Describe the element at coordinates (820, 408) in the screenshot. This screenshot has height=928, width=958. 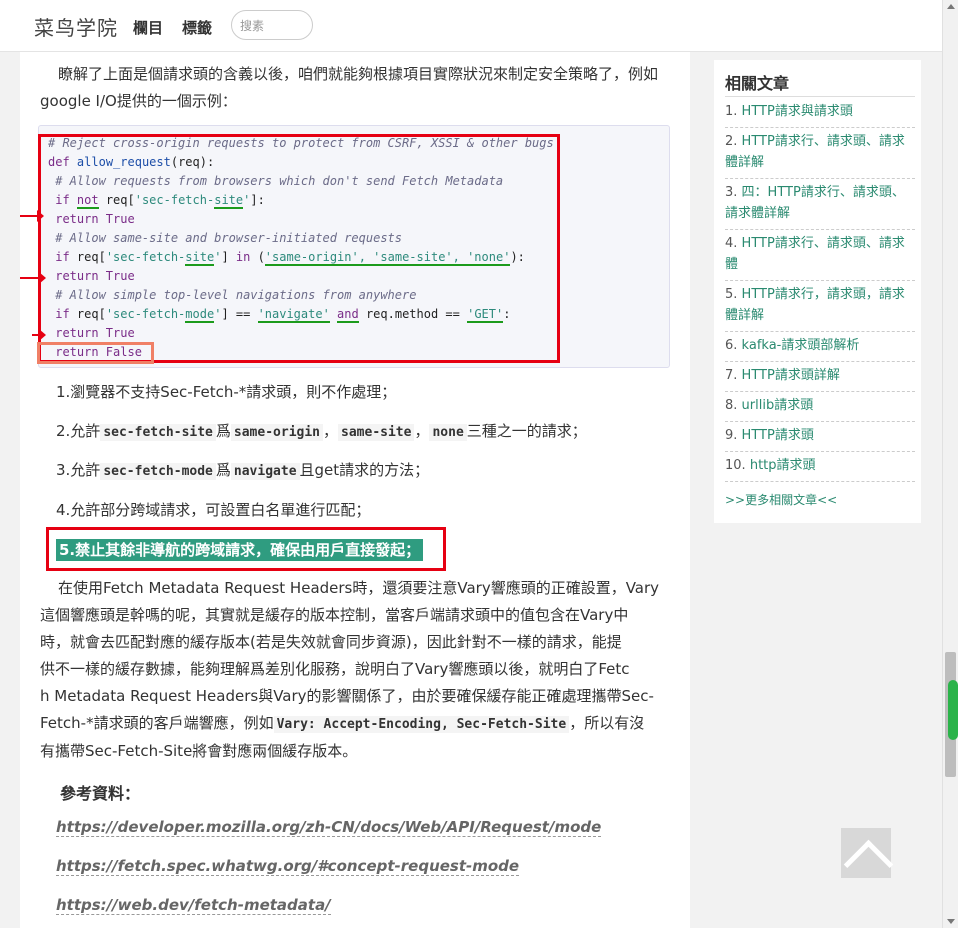
I see `related-item: 8. urllib請求頭` at that location.